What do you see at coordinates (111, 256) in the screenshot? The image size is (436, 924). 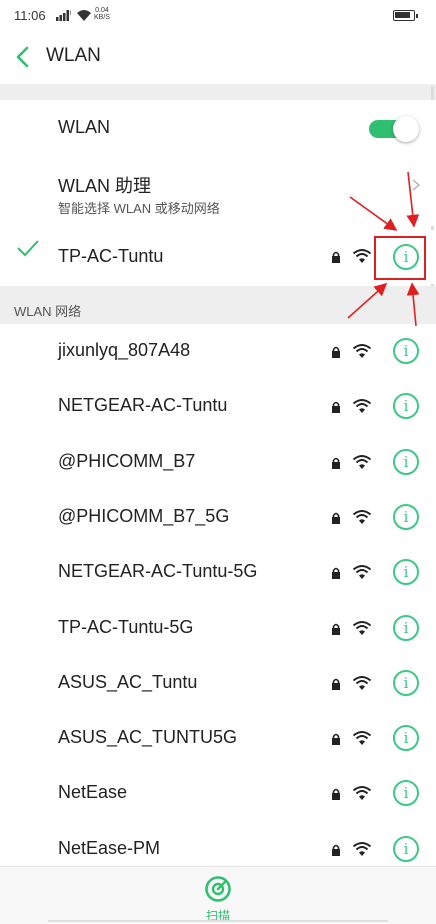 I see `connected-ssid: TP-AC-Tuntu` at bounding box center [111, 256].